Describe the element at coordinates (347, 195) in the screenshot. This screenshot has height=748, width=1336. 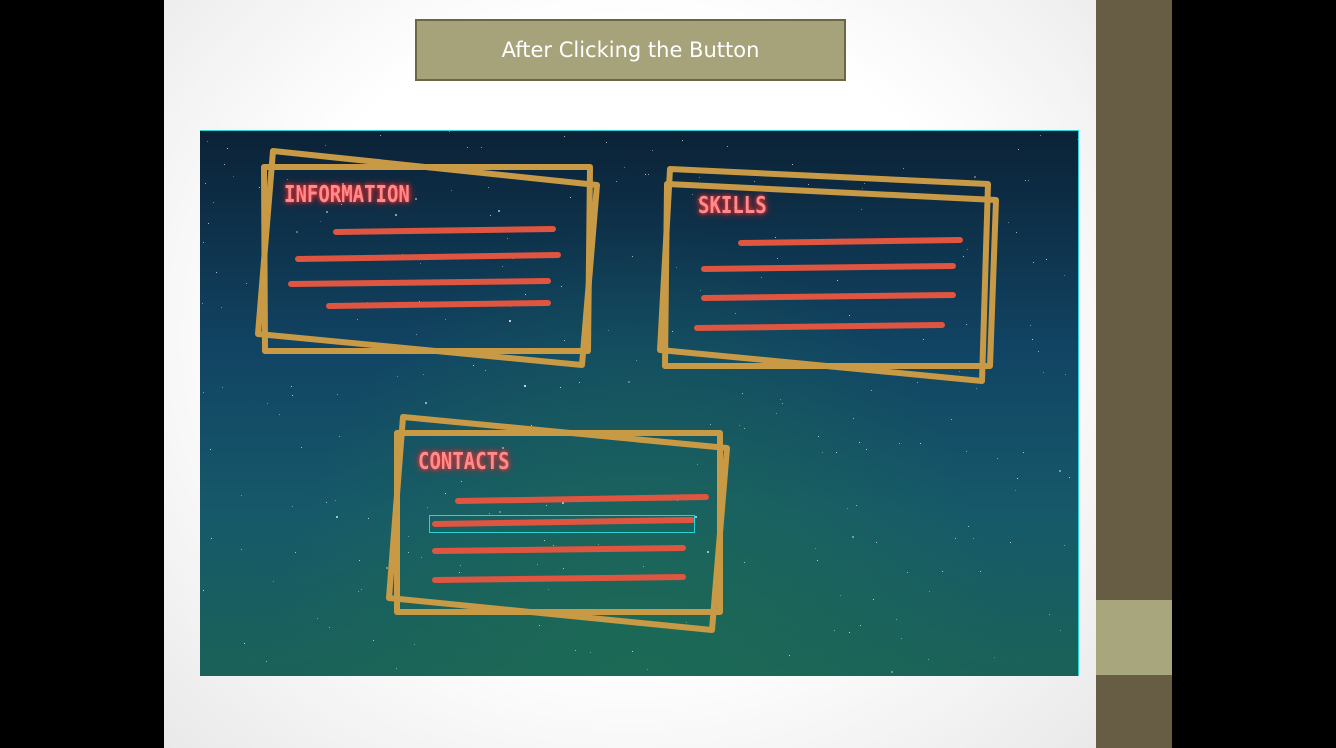
I see `information-heading: INFORMATION` at that location.